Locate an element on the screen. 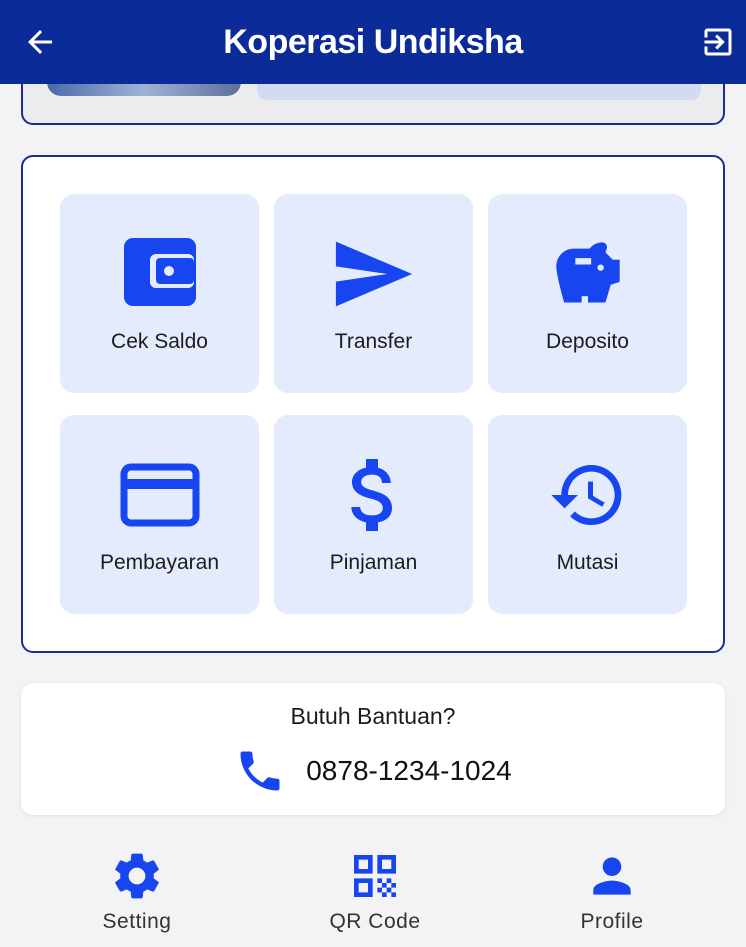 This screenshot has width=746, height=947. menu-tile-transfer: Transfer is located at coordinates (373, 293).